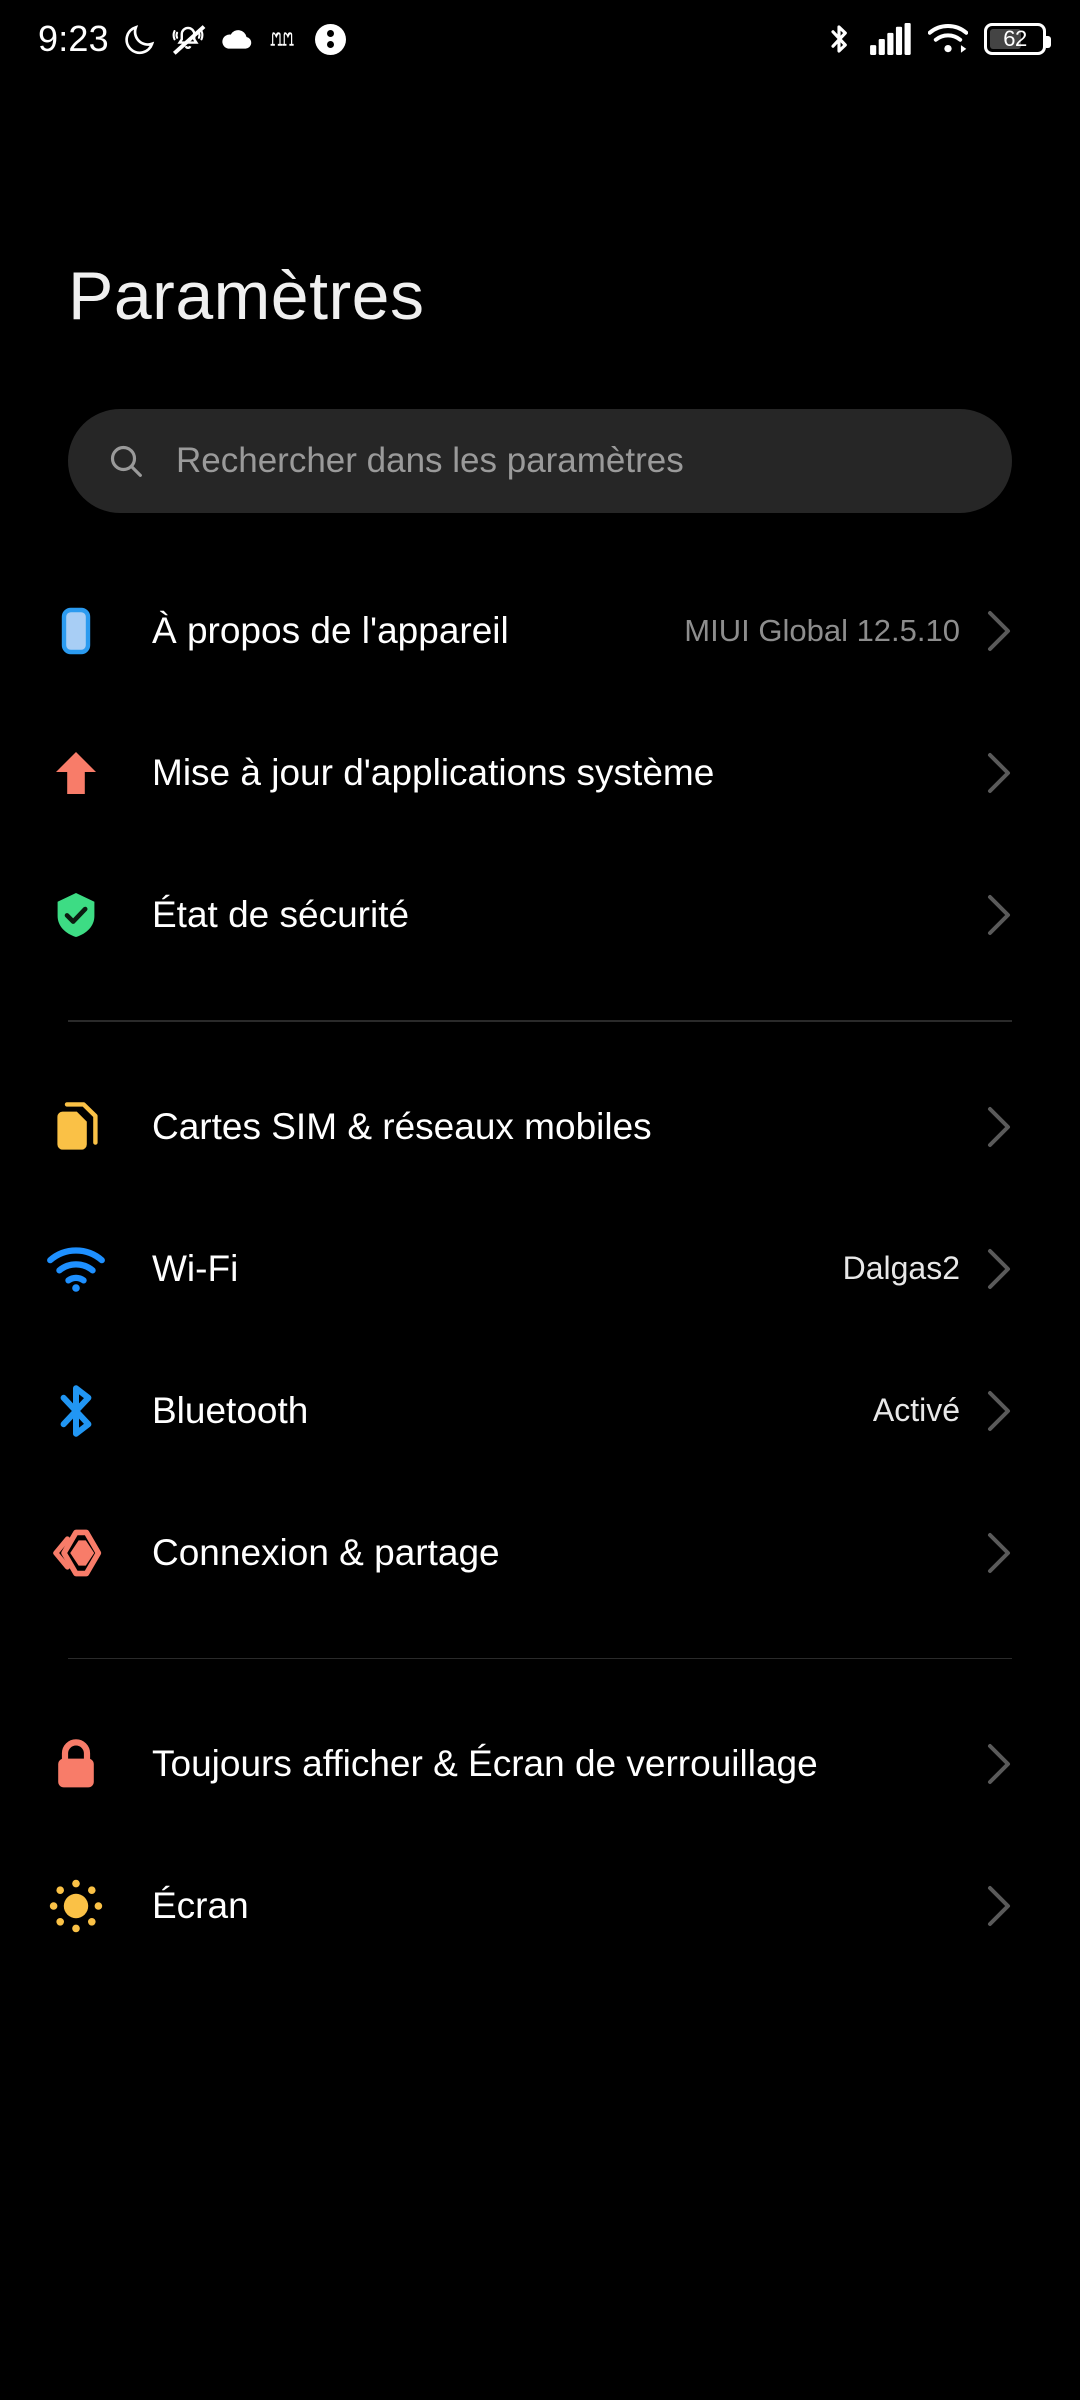  I want to click on settings-row-label: Cartes SIM & réseaux mobiles, so click(402, 1126).